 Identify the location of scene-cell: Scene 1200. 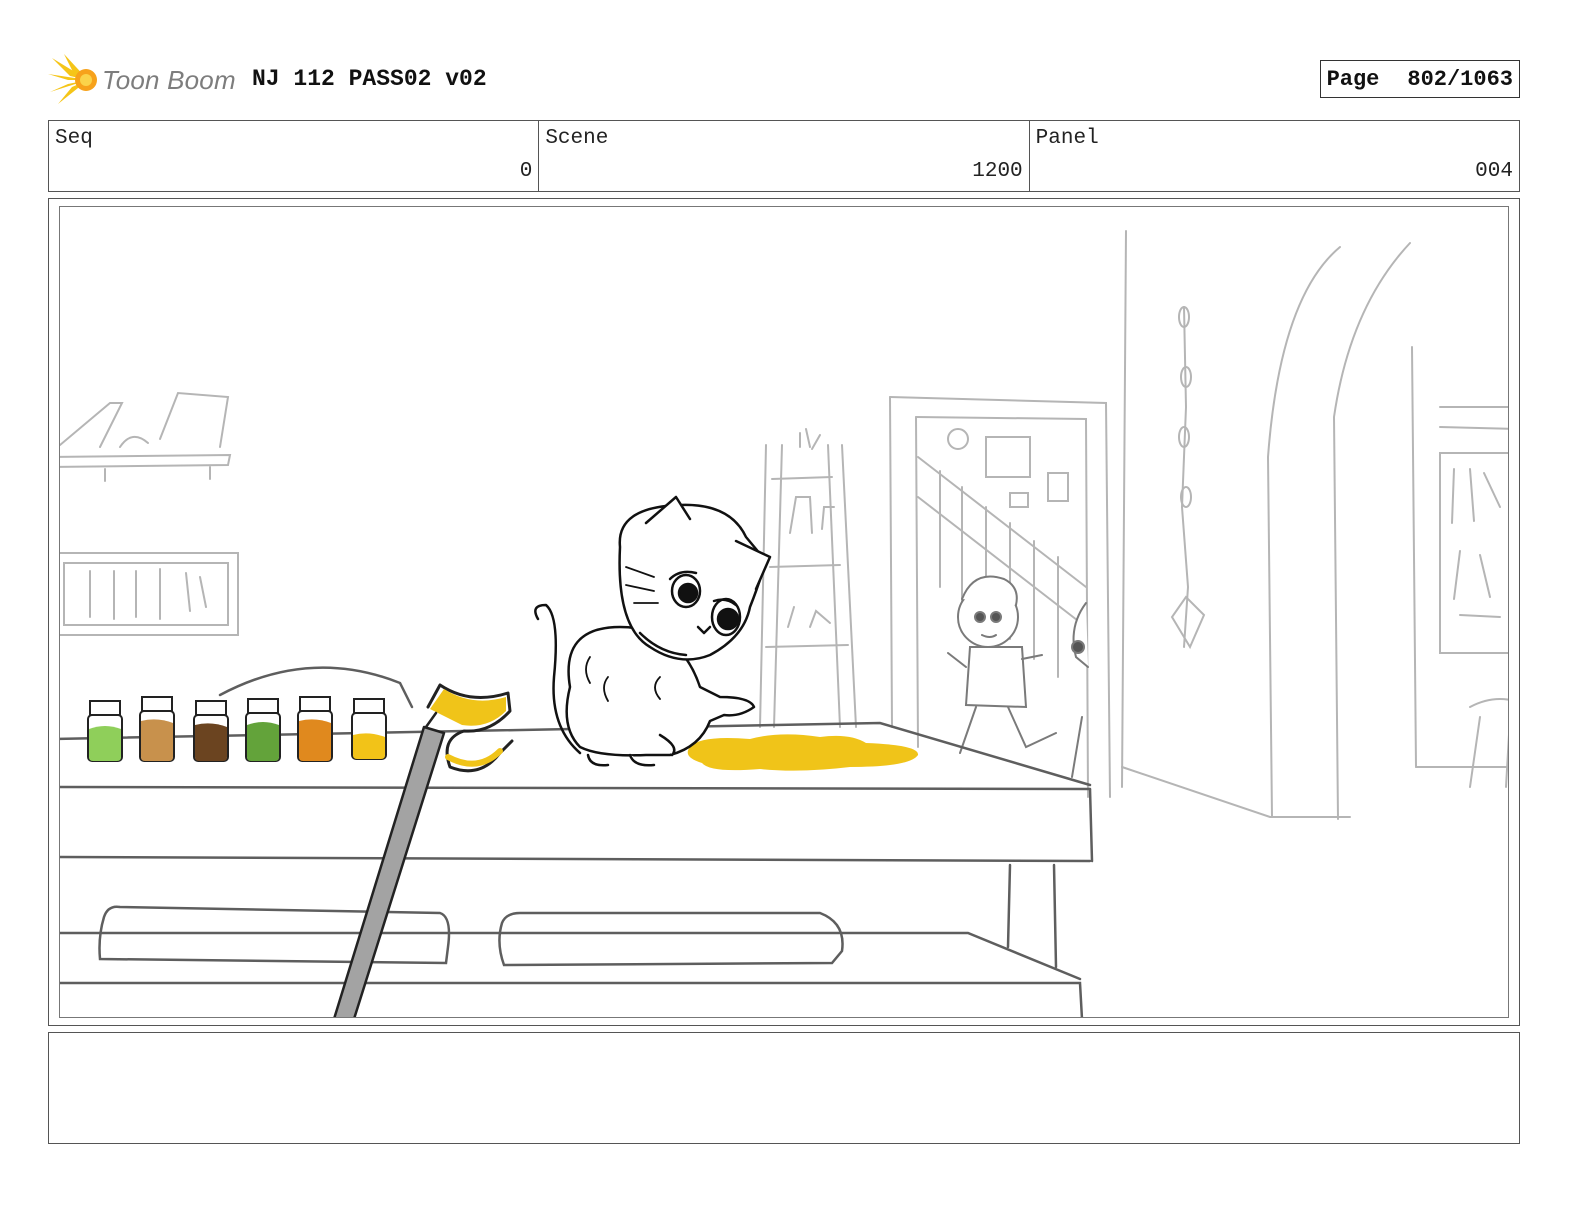
(784, 156).